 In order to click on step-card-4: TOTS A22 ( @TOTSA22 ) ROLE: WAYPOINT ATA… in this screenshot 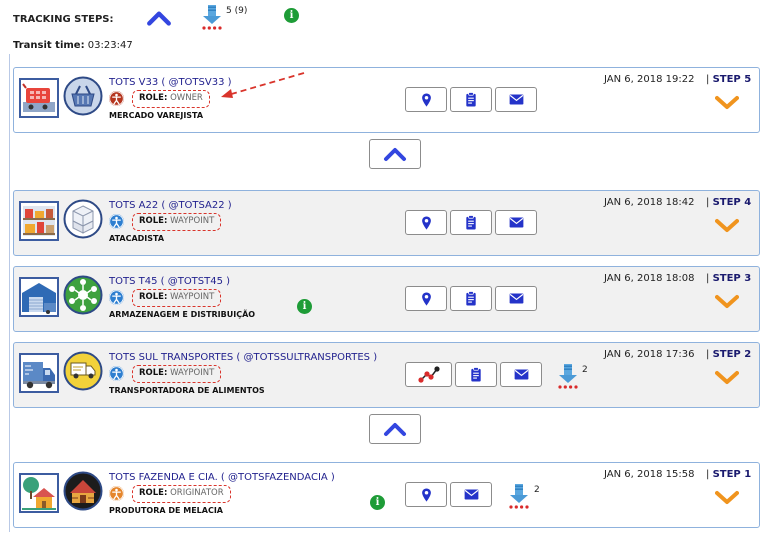, I will do `click(386, 223)`.